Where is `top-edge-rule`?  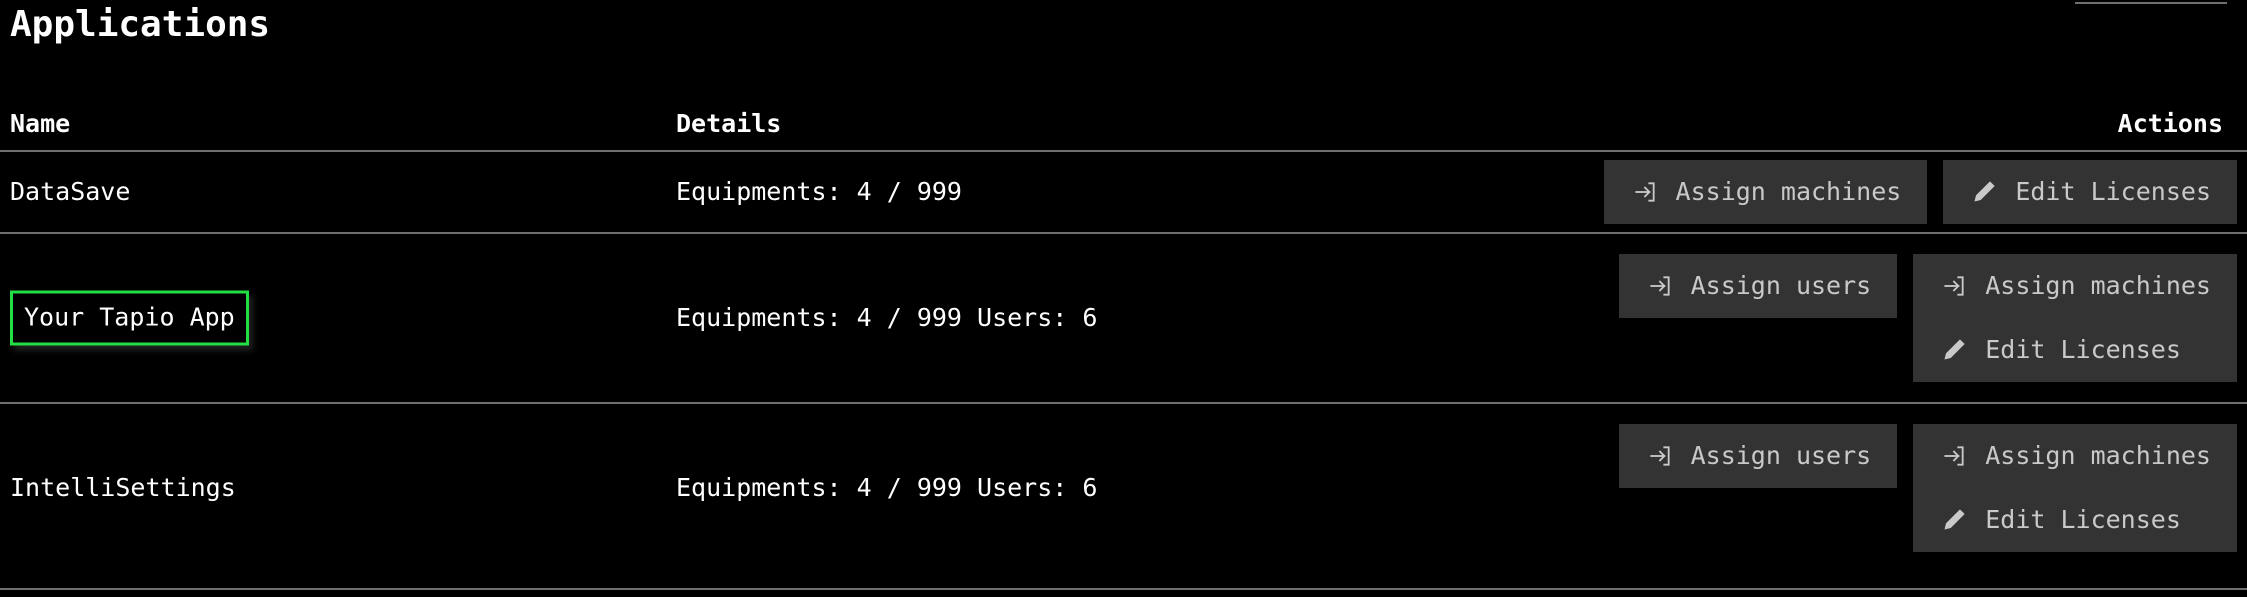
top-edge-rule is located at coordinates (2151, 3).